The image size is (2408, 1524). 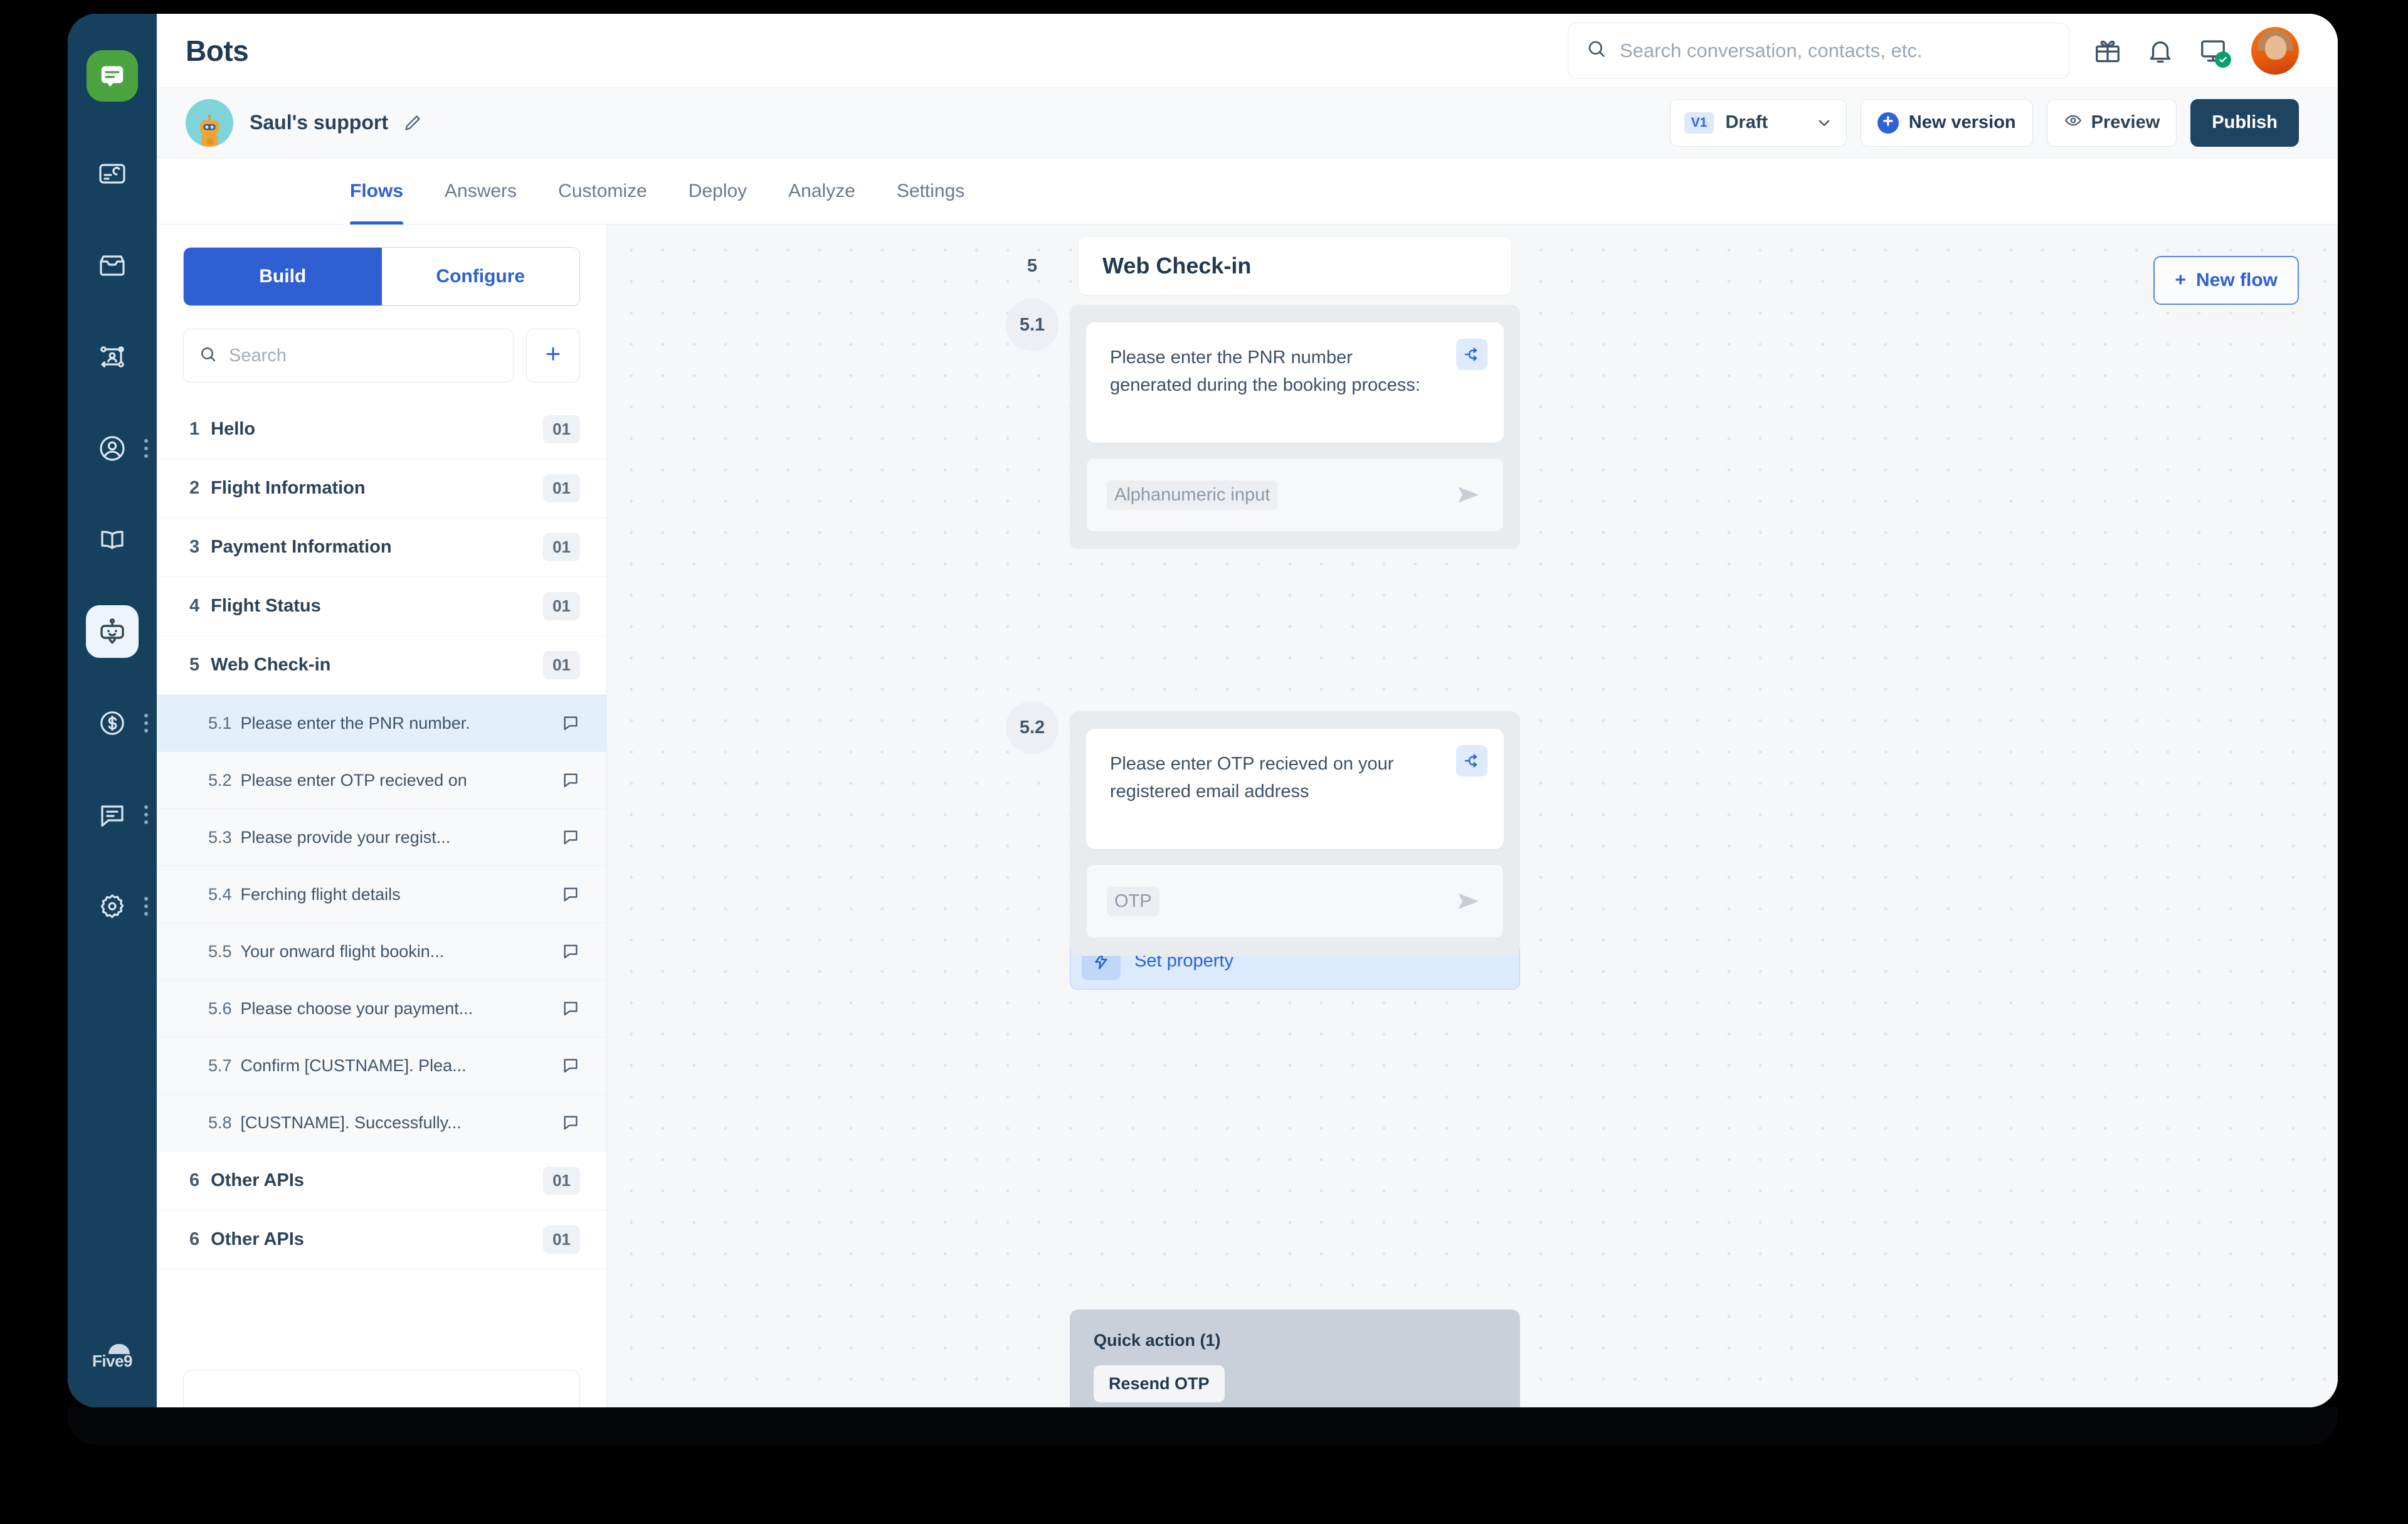 I want to click on flow-title-card: Web Check-in, so click(x=1295, y=266).